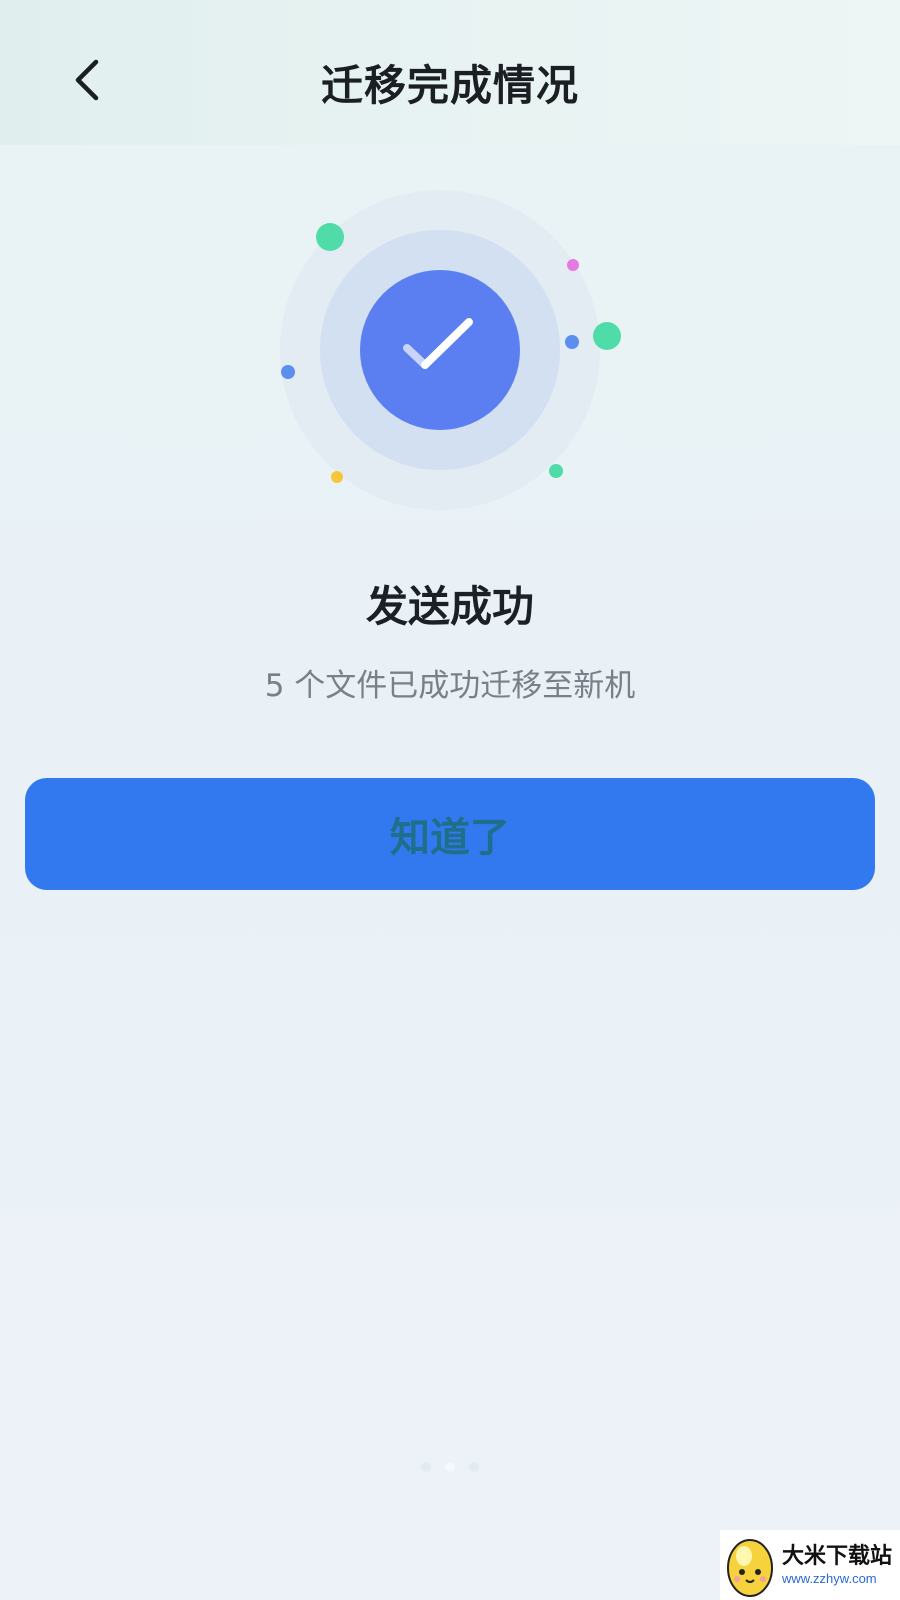 The height and width of the screenshot is (1600, 900). What do you see at coordinates (330, 237) in the screenshot?
I see `decor-dot-green` at bounding box center [330, 237].